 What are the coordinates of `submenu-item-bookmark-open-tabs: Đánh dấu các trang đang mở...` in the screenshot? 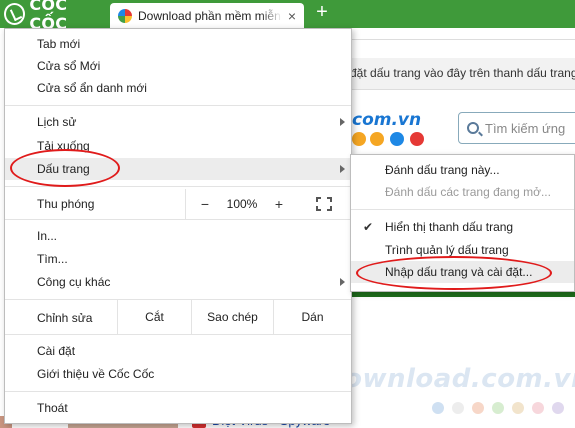 It's located at (462, 192).